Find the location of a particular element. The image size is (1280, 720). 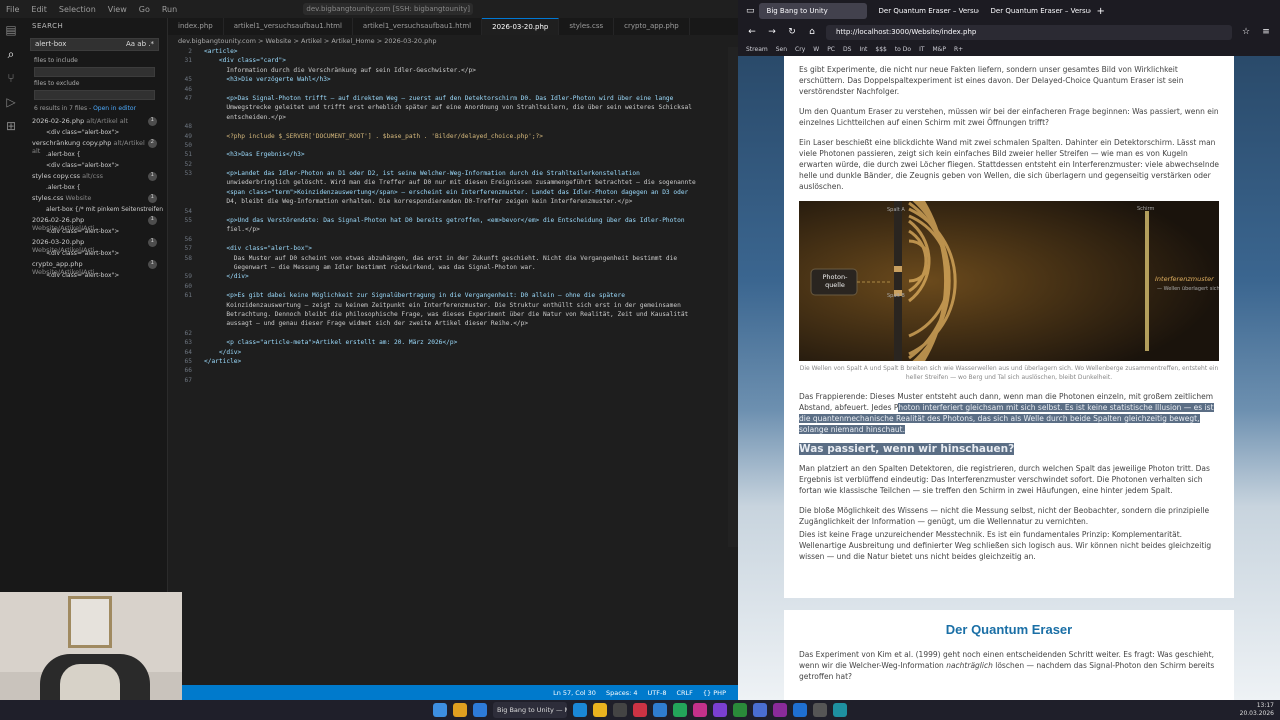

vscode-taskbar-icon is located at coordinates (800, 710).